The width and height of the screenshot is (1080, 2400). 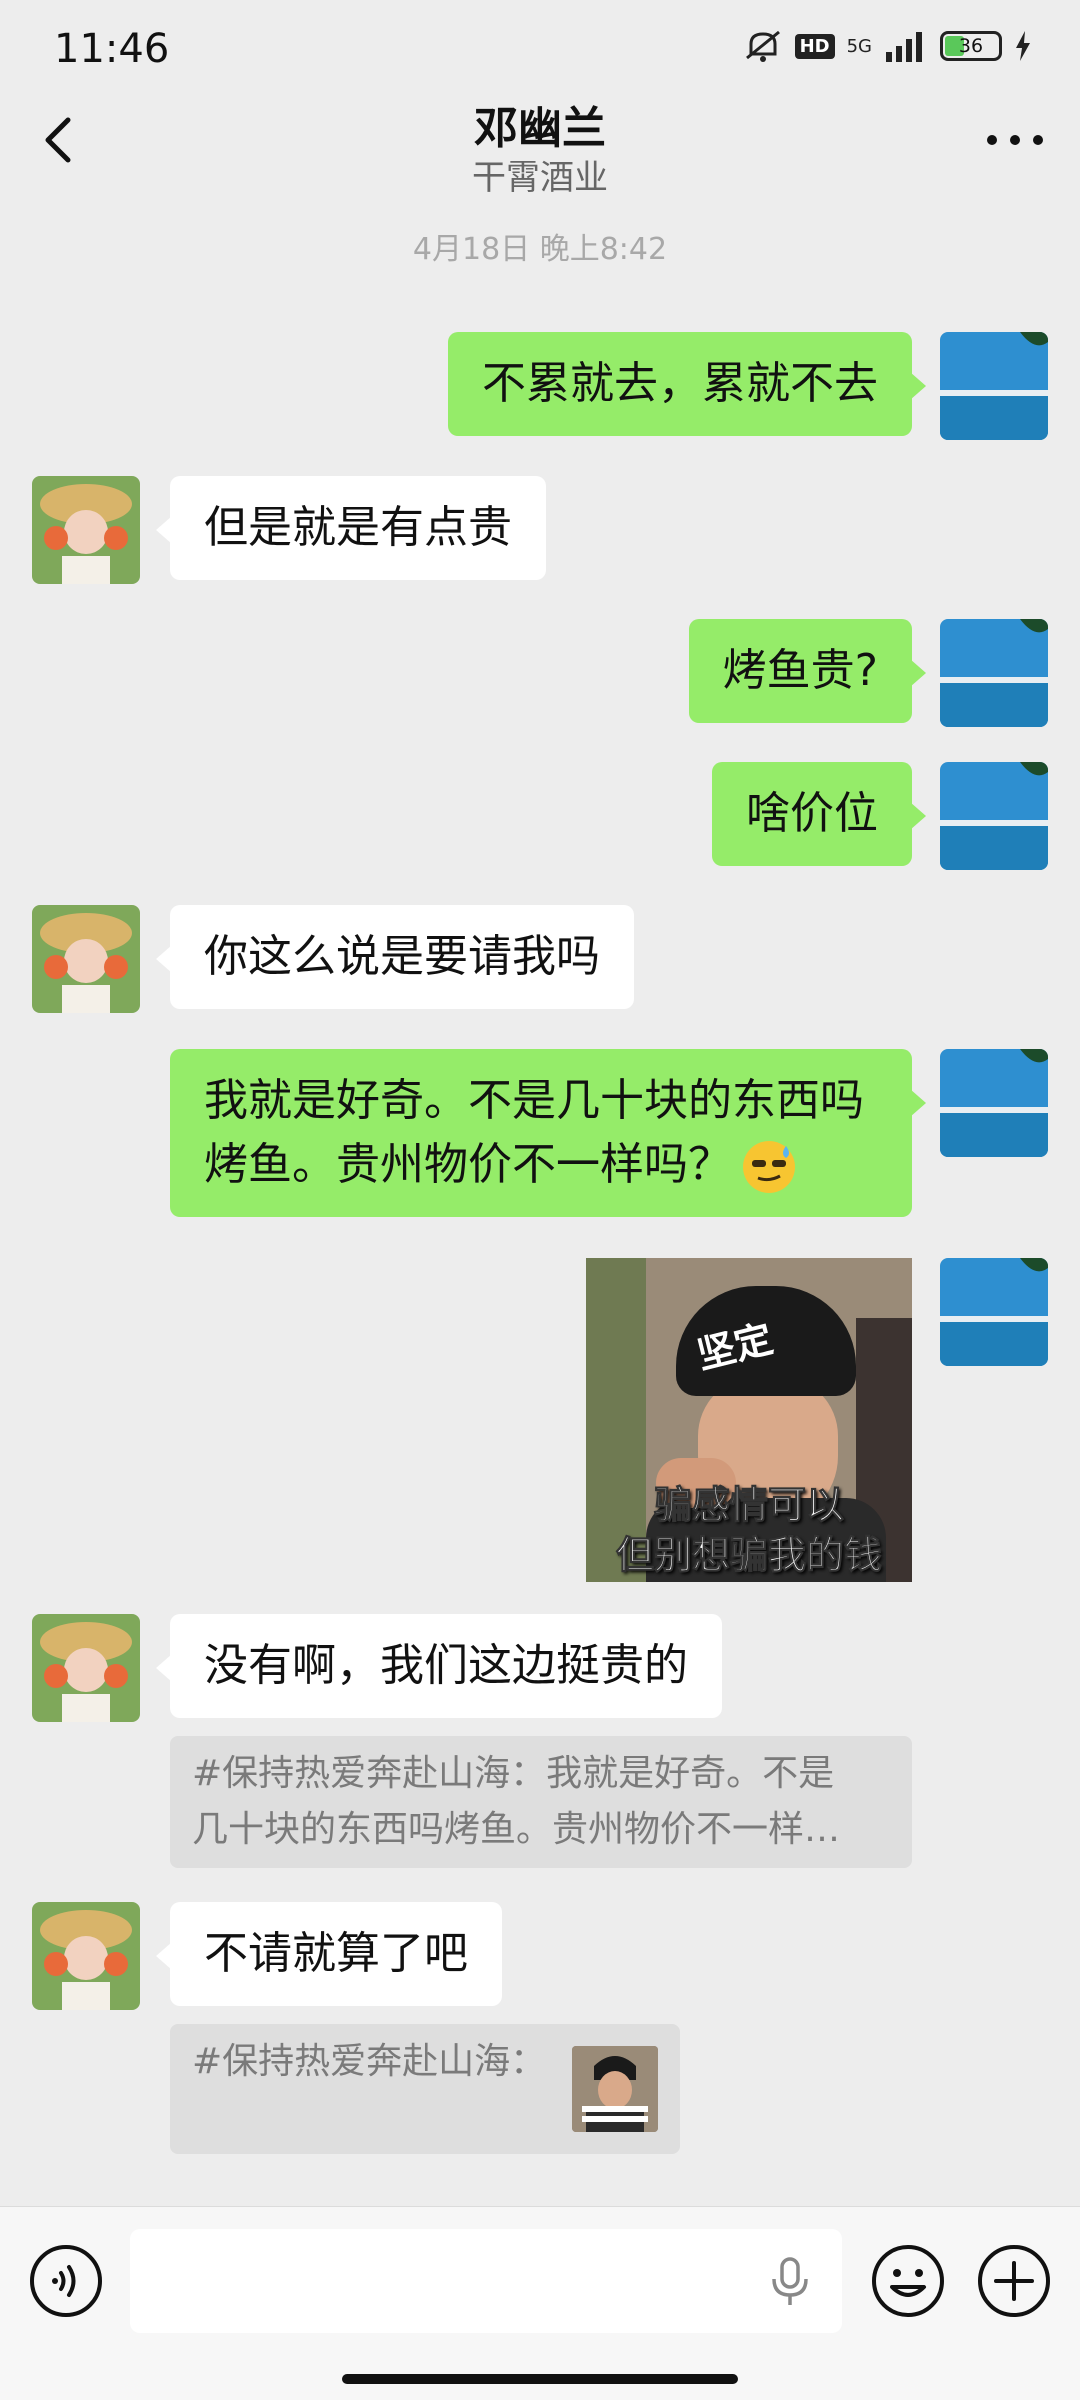 I want to click on status-bar: 11:46 HD 5G 36, so click(x=540, y=45).